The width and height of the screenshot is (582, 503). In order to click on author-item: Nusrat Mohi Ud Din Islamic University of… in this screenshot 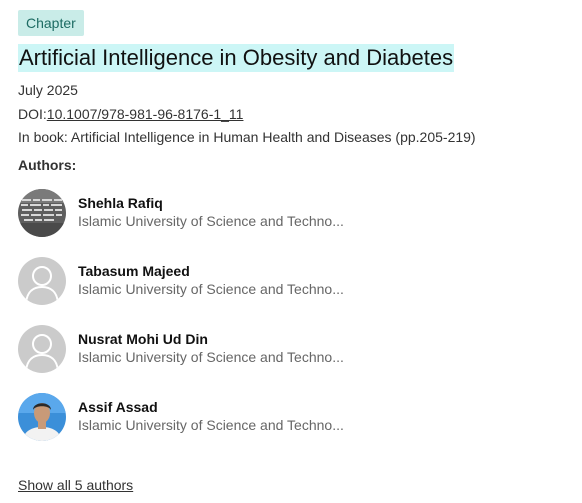, I will do `click(288, 349)`.